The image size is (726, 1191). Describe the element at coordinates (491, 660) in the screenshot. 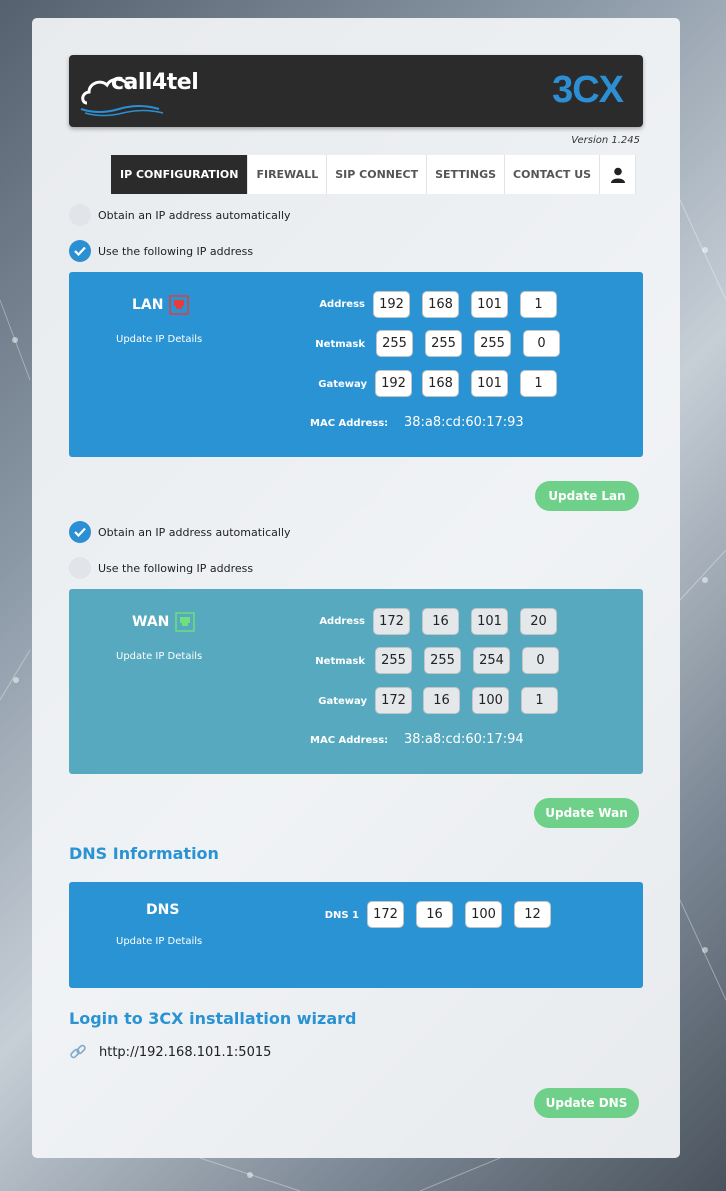

I see `wan-netmask-octet-3: 254` at that location.